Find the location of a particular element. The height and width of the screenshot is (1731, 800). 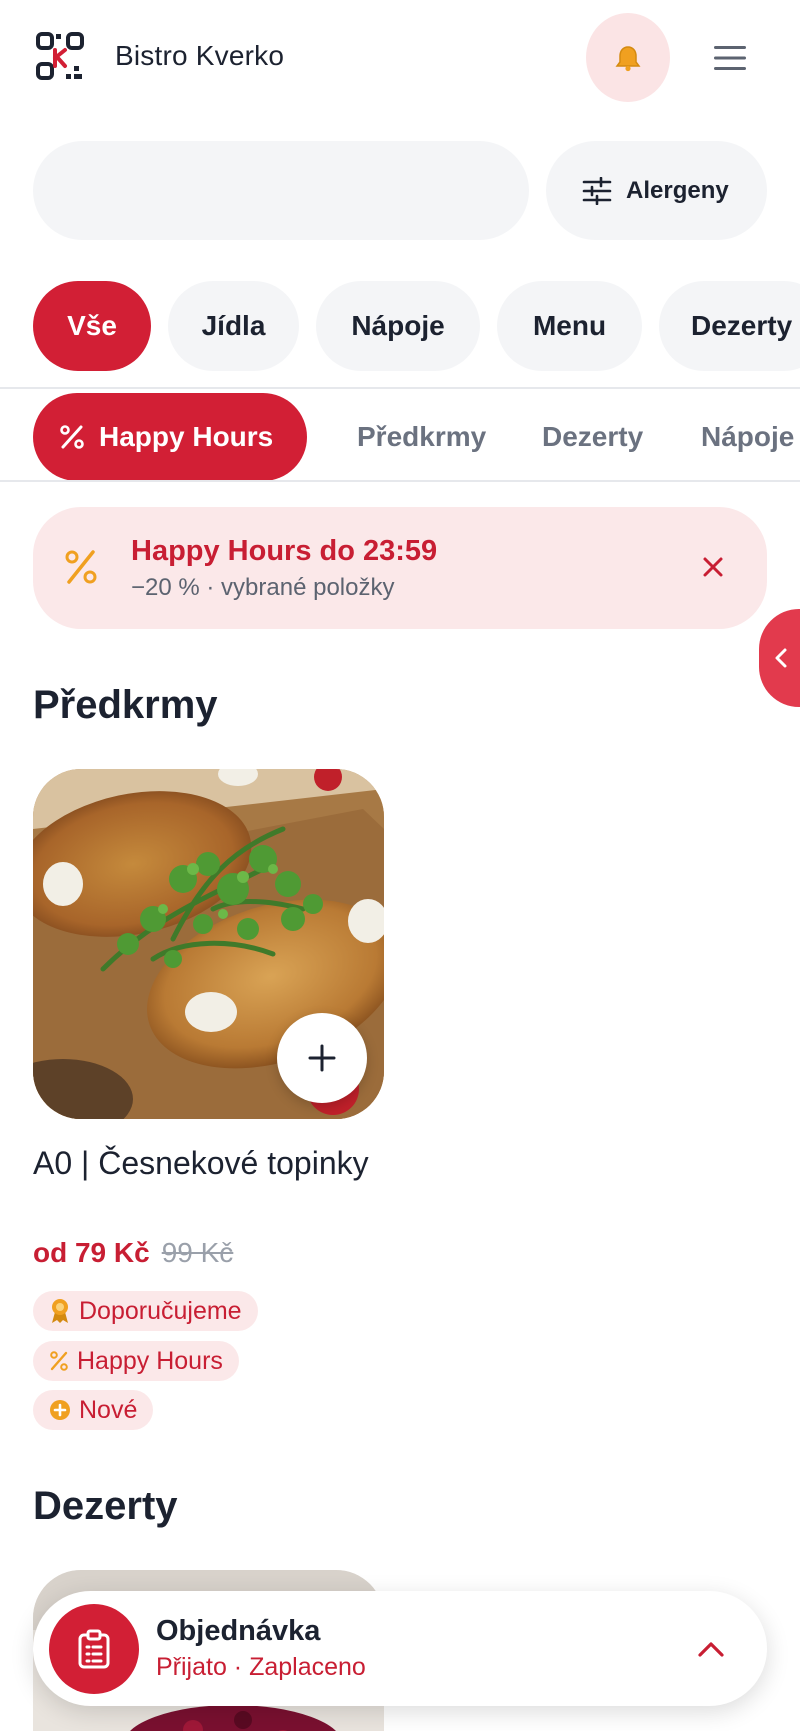

banner-subtitle: −20 % · vybrané položky is located at coordinates (263, 587).